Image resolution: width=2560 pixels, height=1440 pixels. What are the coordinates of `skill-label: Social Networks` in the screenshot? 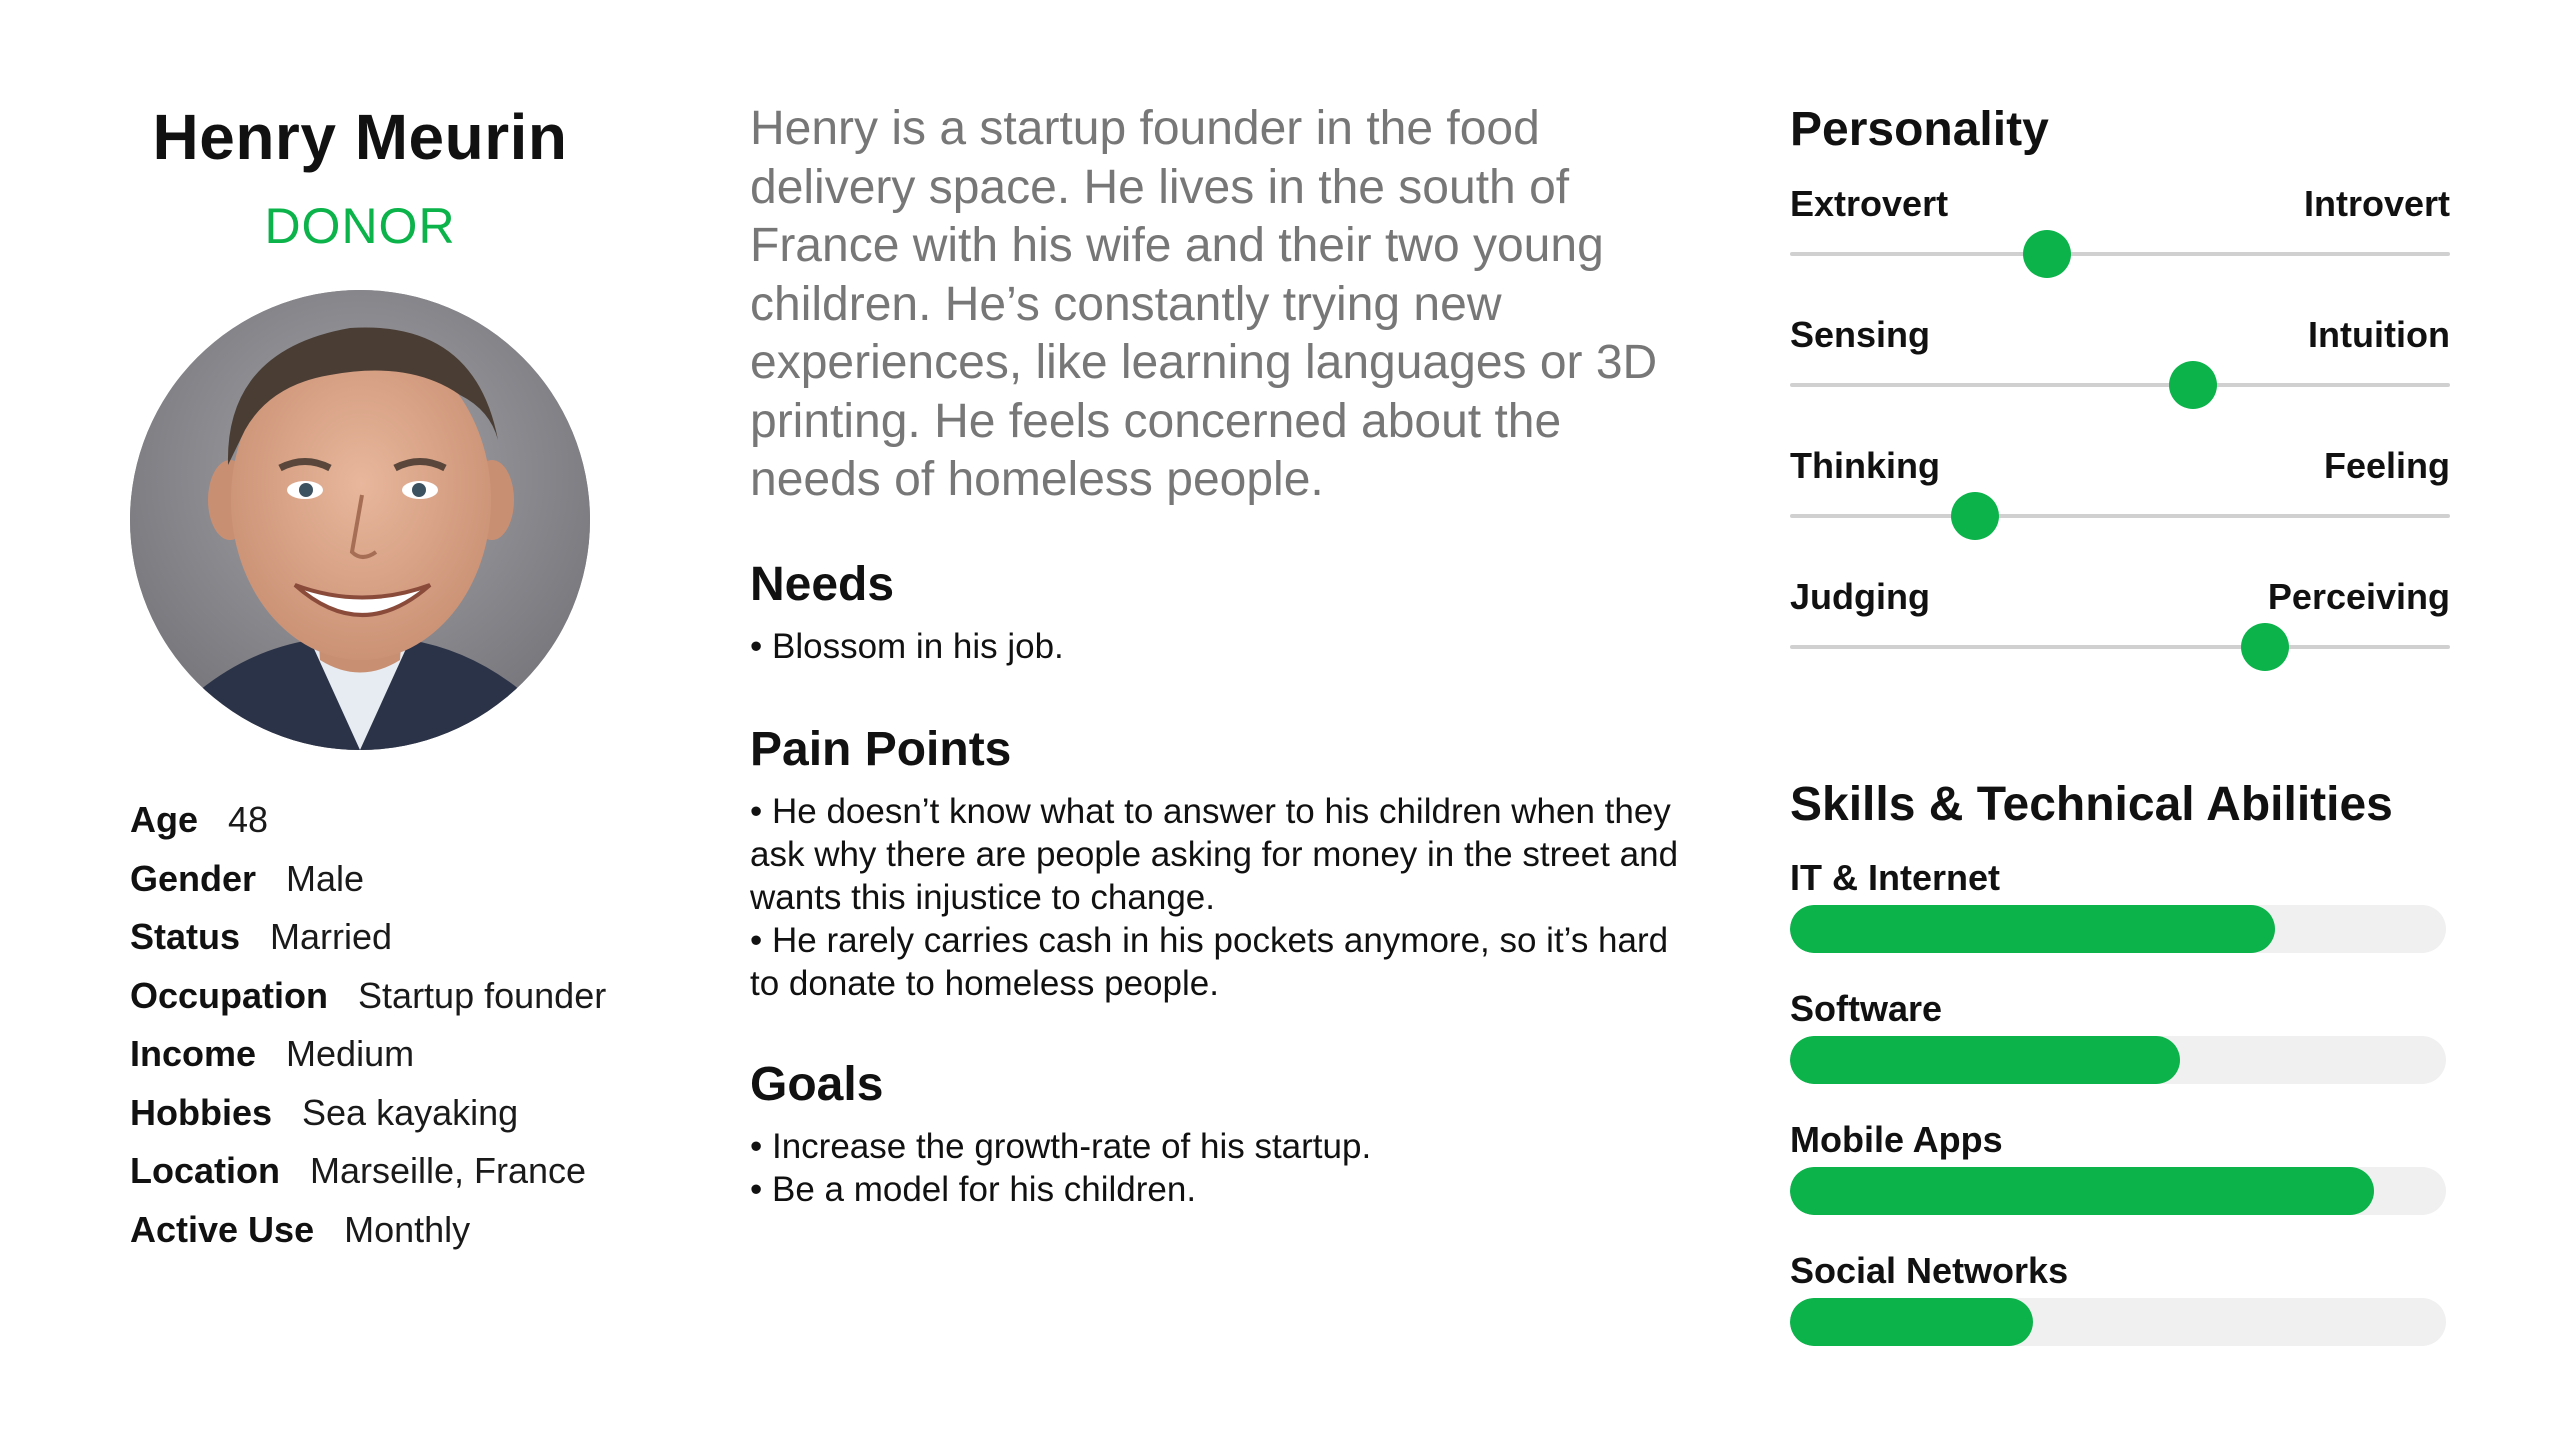 It's located at (1929, 1270).